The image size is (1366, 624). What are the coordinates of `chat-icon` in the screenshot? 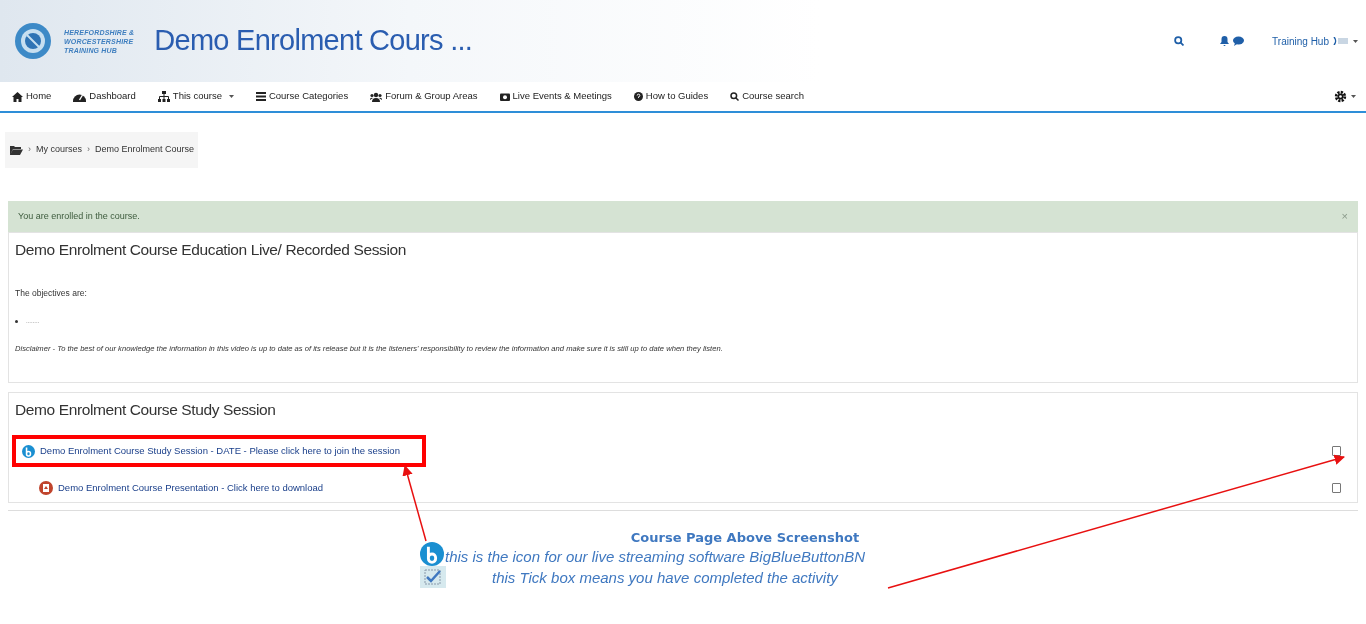 It's located at (1239, 41).